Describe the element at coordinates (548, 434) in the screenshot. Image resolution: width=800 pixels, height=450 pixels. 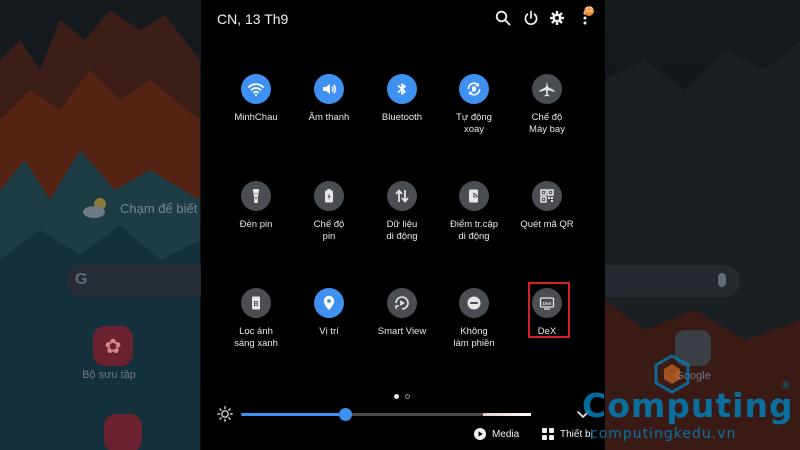
I see `devices-grid-icon` at that location.